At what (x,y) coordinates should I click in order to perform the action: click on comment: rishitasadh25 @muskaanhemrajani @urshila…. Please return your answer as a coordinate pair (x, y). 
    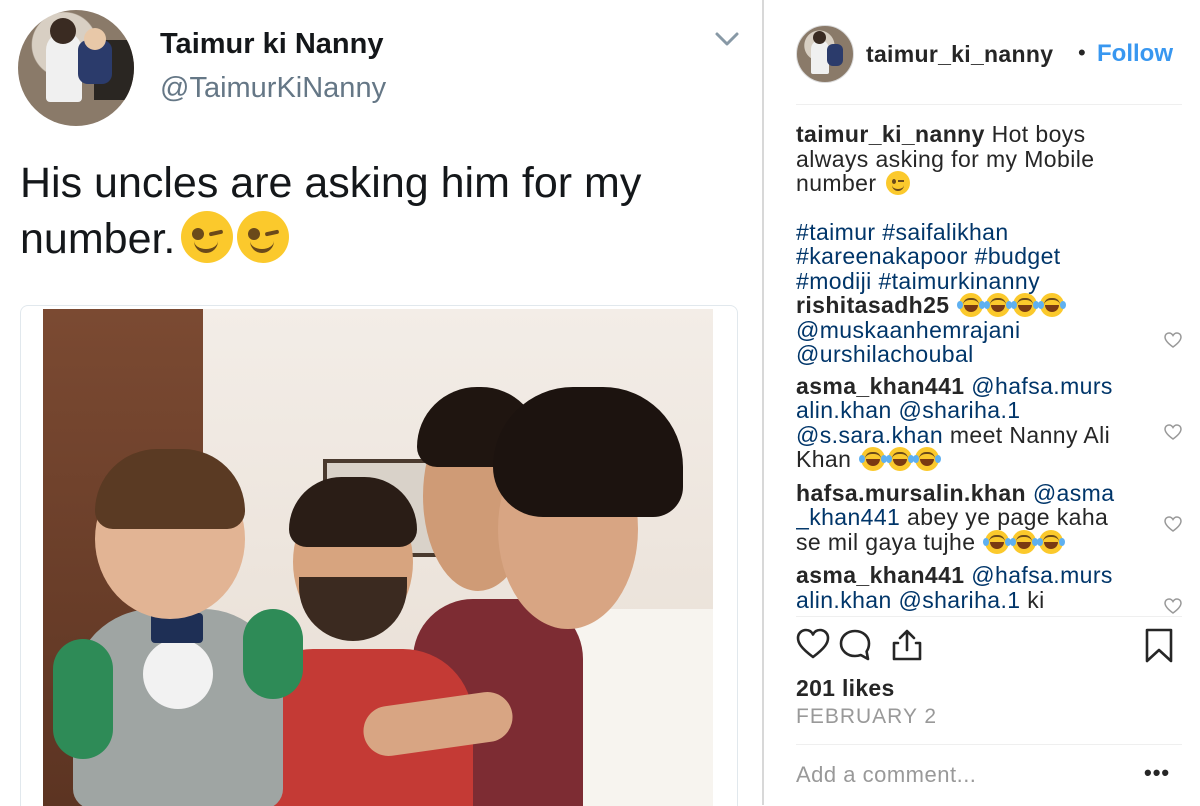
    Looking at the image, I should click on (981, 330).